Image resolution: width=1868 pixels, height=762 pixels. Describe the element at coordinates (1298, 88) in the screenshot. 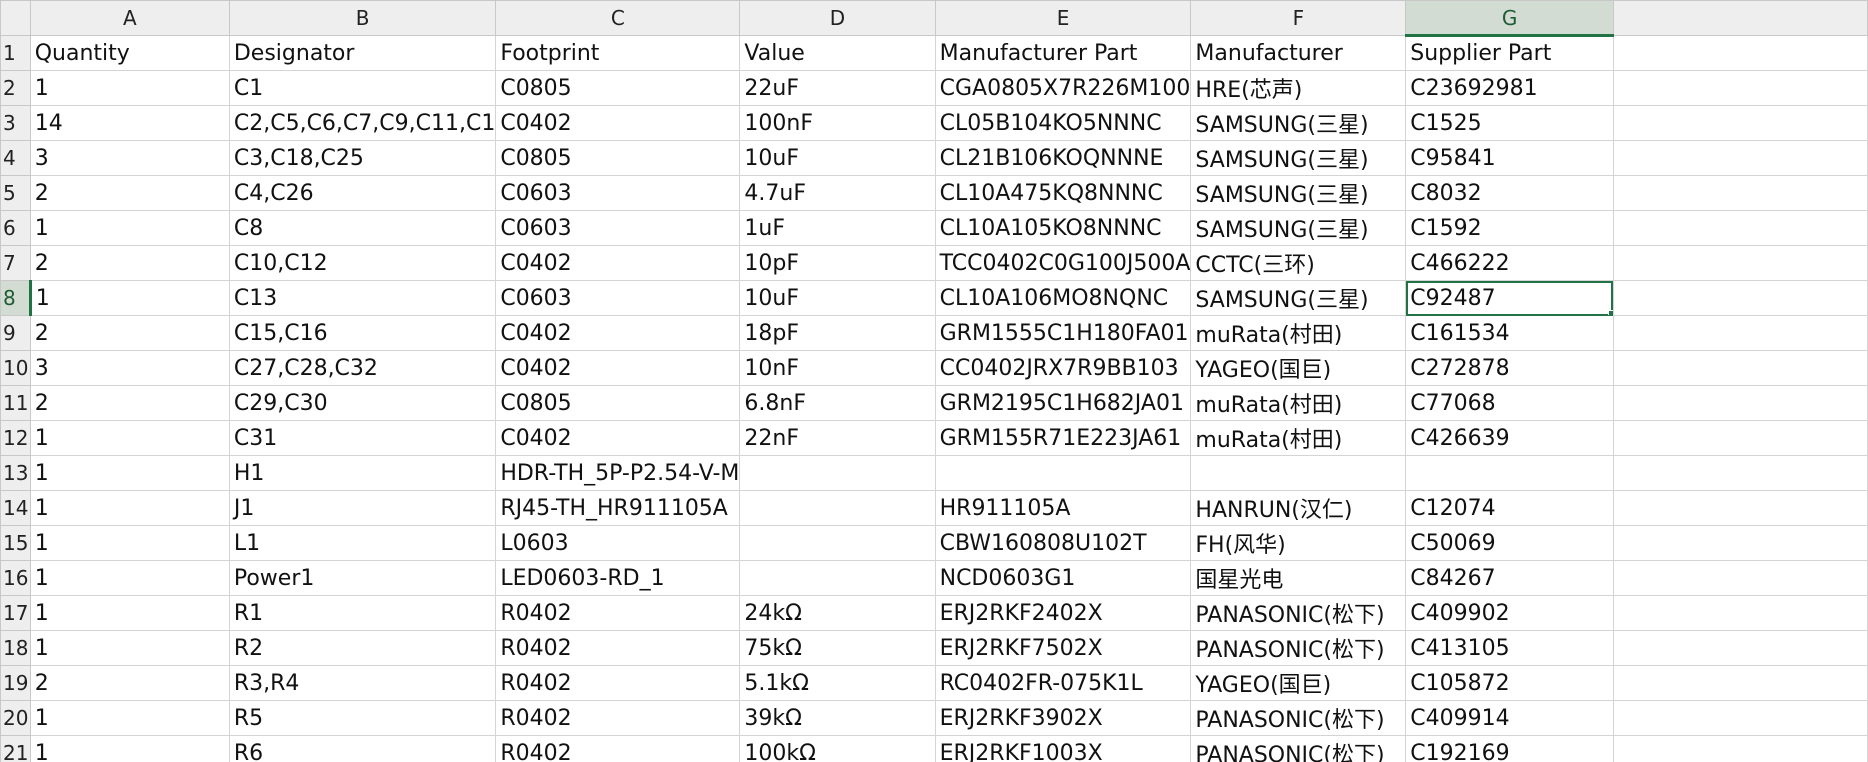

I see `cell: HRE(芯声)` at that location.